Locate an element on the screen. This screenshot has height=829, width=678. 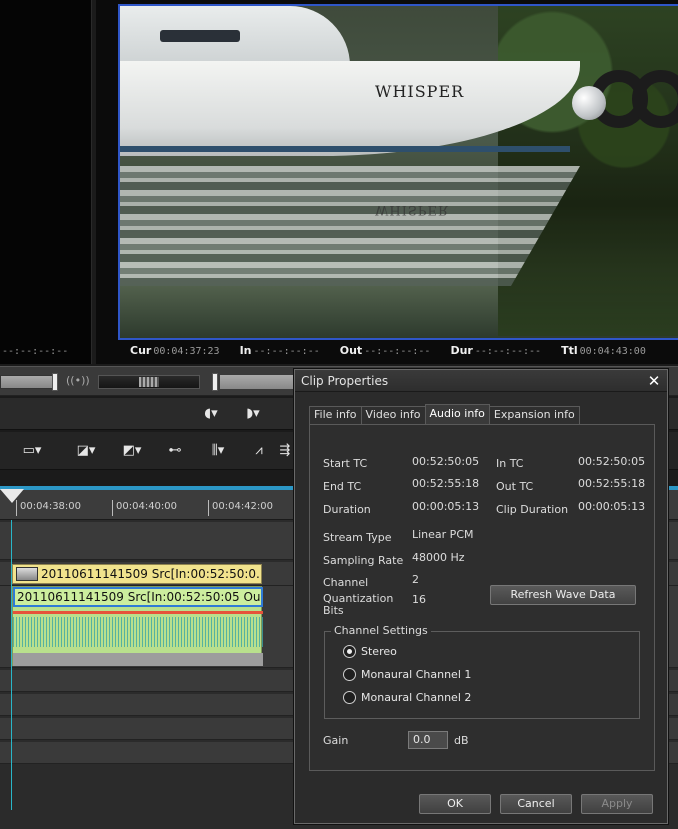
gain-label: Gain is located at coordinates (336, 740).